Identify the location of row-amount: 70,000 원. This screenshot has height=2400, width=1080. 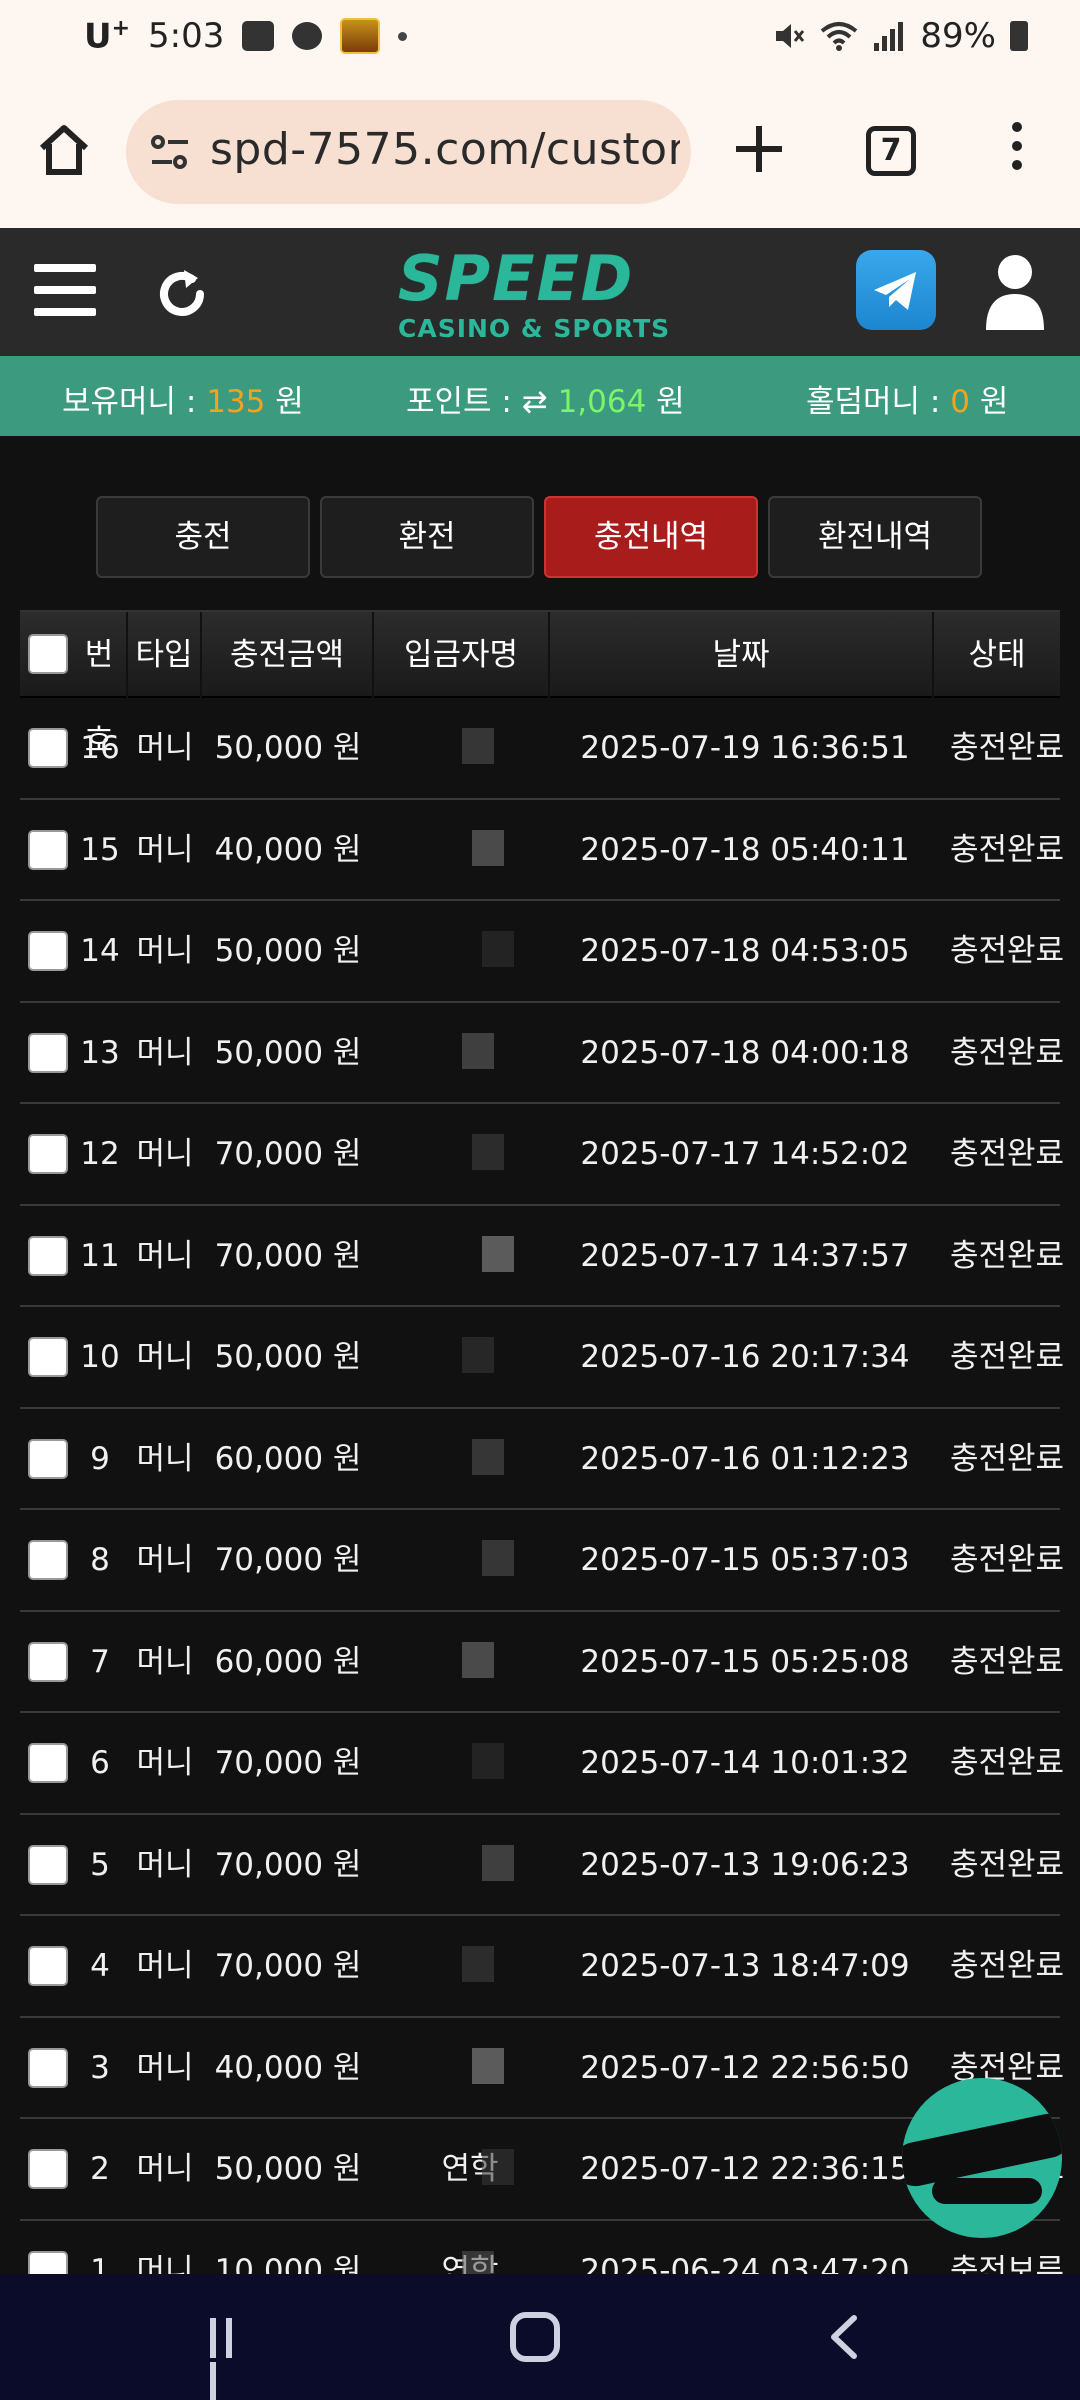
(288, 1864).